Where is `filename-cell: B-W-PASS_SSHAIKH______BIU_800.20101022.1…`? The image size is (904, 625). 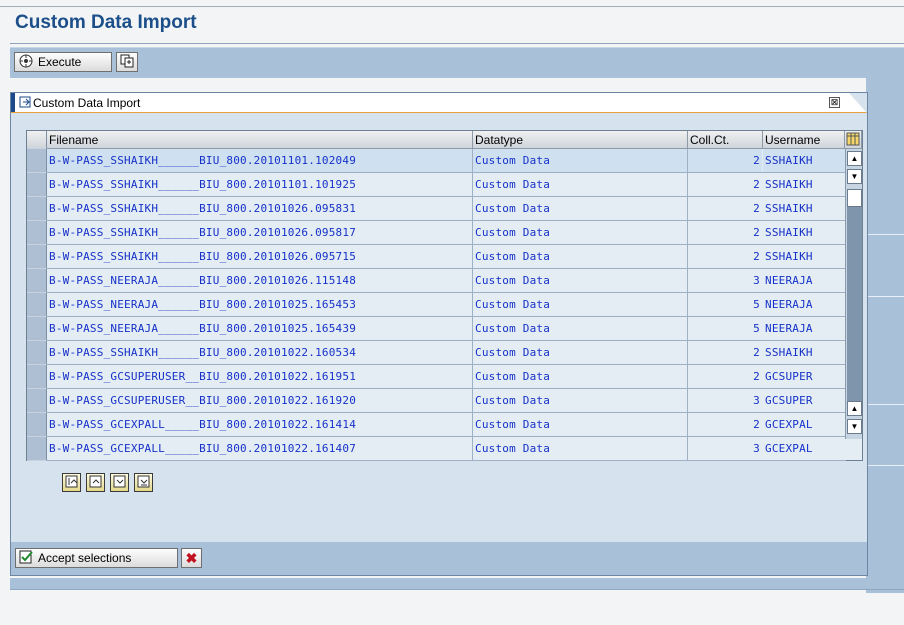
filename-cell: B-W-PASS_SSHAIKH______BIU_800.20101022.1… is located at coordinates (260, 352).